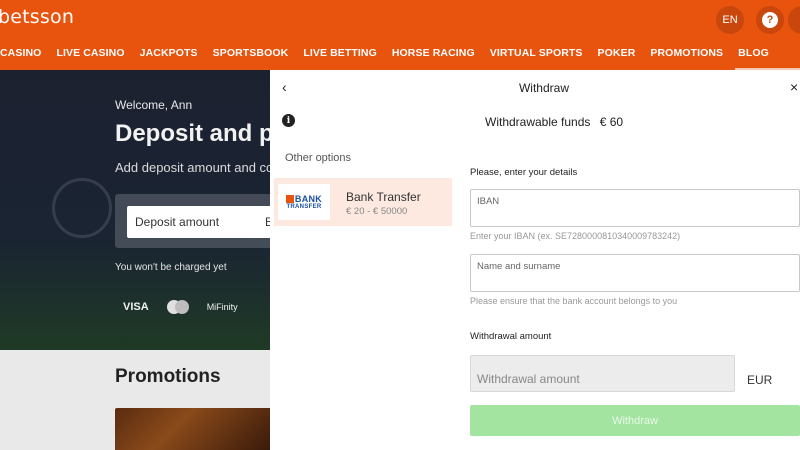 The height and width of the screenshot is (450, 800). Describe the element at coordinates (617, 53) in the screenshot. I see `nav-poker: POKER` at that location.